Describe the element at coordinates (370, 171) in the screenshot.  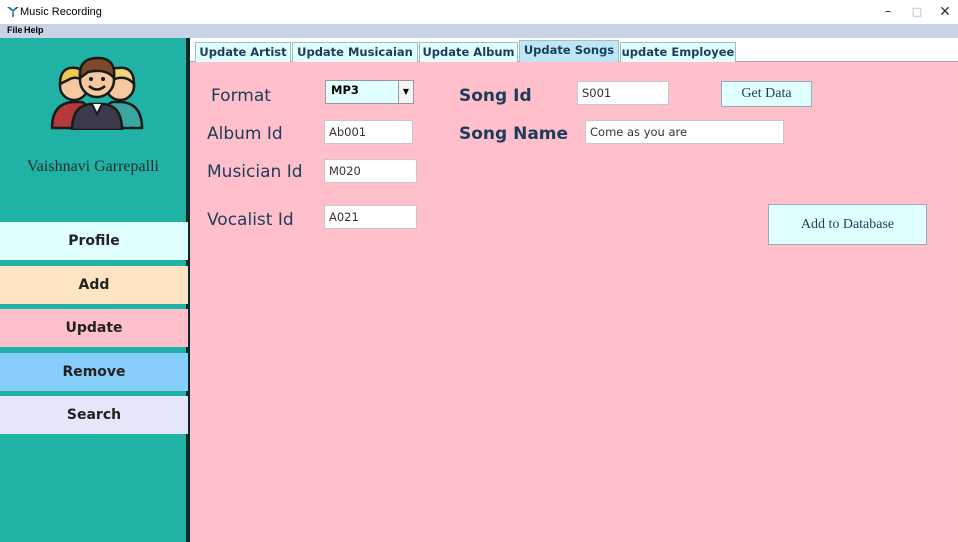
I see `musician-id-input: M020` at that location.